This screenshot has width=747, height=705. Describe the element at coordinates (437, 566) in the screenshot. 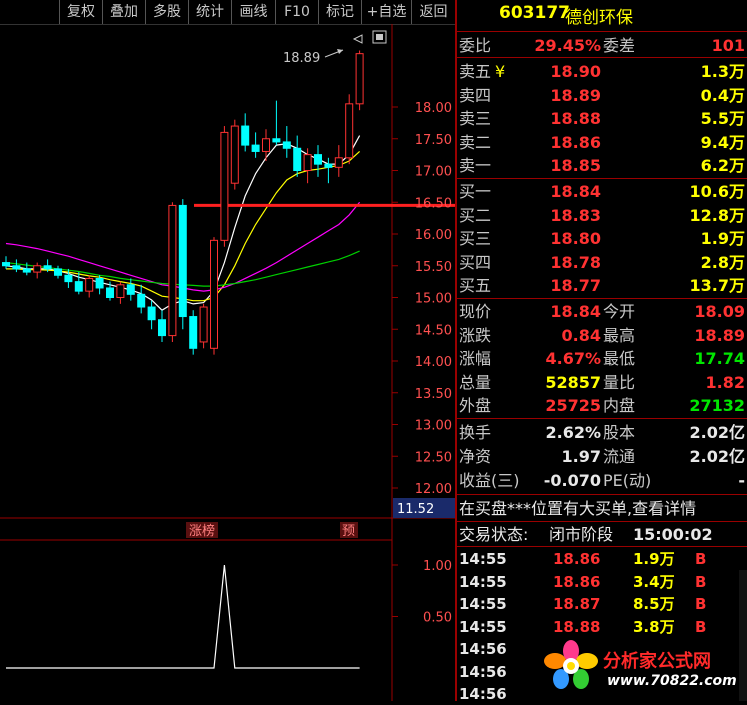

I see `indicator-axis-label: 1.00` at that location.